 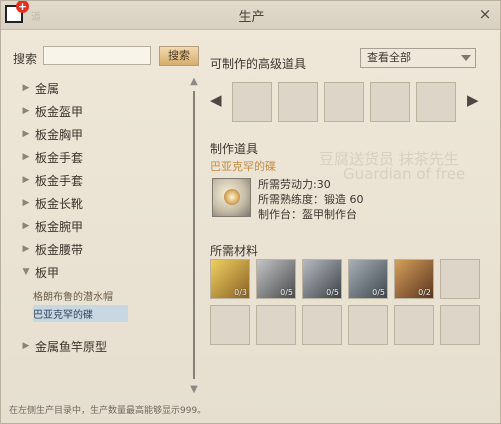 What do you see at coordinates (97, 55) in the screenshot?
I see `search-input` at bounding box center [97, 55].